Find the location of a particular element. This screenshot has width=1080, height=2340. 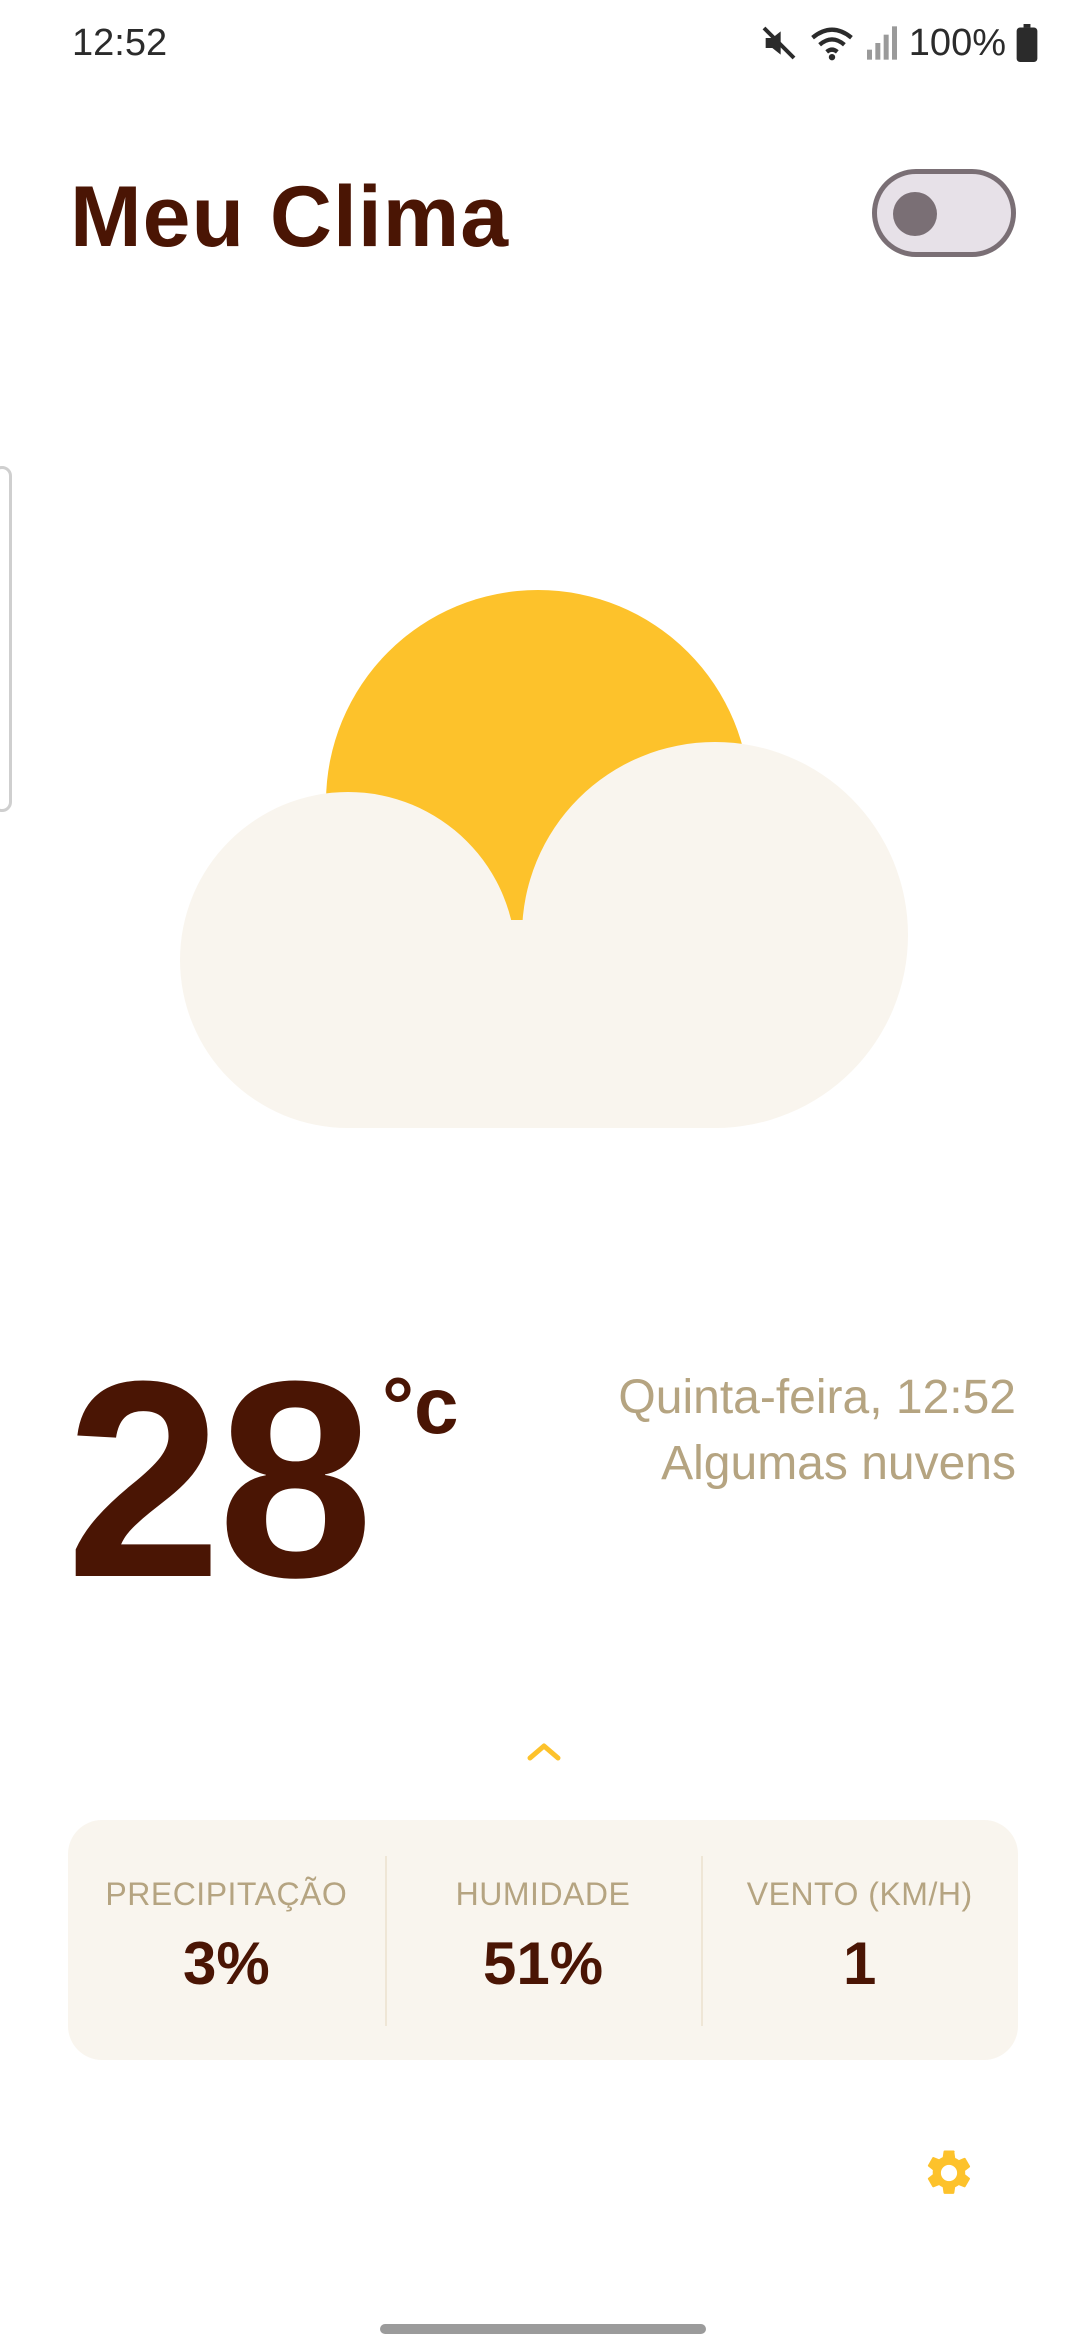

stat-precipitation: PRECIPITAÇÃO 3% is located at coordinates (226, 1940).